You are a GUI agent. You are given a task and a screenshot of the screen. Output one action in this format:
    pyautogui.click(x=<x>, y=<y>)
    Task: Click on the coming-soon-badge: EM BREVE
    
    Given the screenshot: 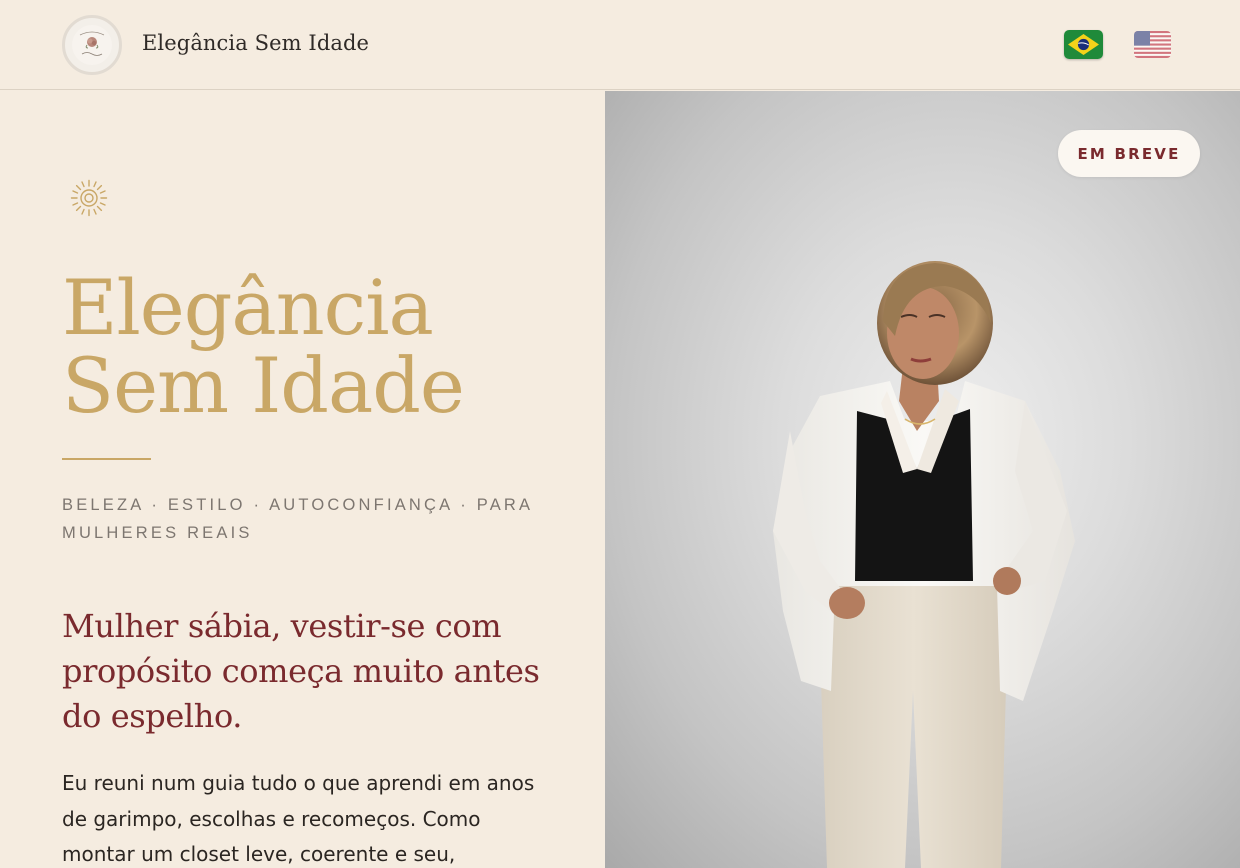 What is the action you would take?
    pyautogui.click(x=1129, y=153)
    